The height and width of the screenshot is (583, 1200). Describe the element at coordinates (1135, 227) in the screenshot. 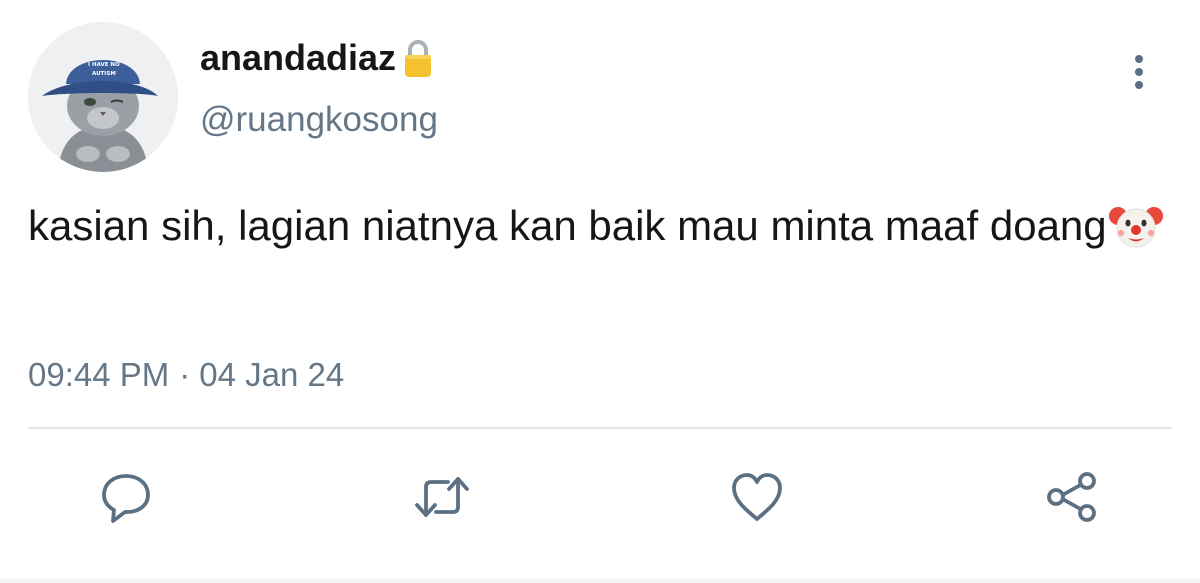

I see `clown-face-icon` at that location.